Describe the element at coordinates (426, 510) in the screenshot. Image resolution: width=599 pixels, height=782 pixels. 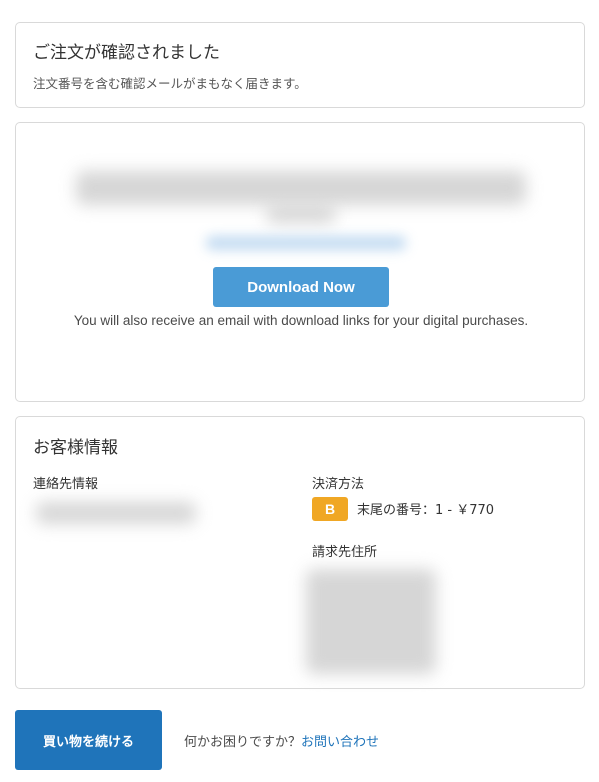
I see `payment-details: 末尾の番号：1 - ￥770` at that location.